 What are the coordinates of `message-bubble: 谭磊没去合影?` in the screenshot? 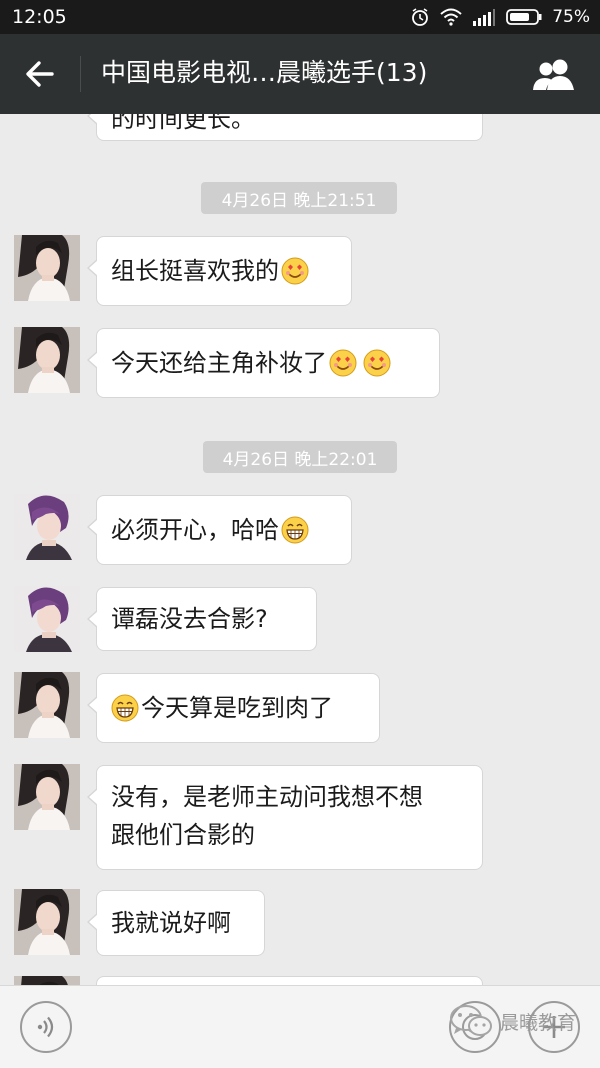 It's located at (202, 619).